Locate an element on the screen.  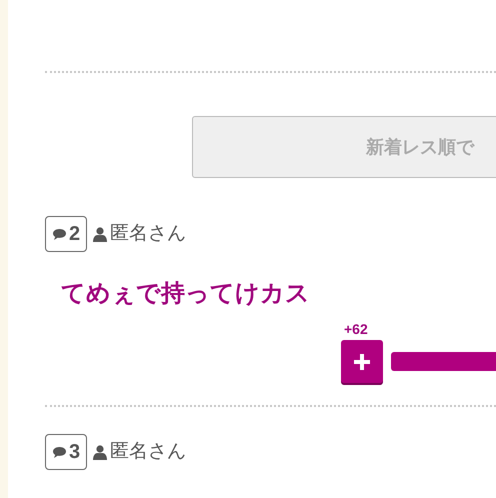
post-number: 3 is located at coordinates (66, 452).